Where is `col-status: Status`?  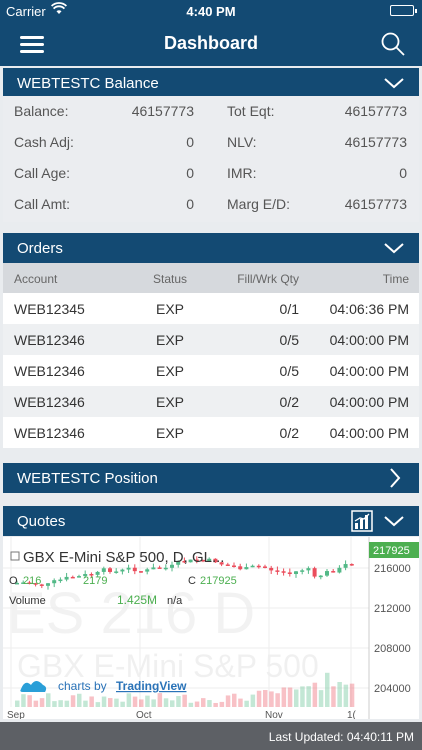 col-status: Status is located at coordinates (170, 279).